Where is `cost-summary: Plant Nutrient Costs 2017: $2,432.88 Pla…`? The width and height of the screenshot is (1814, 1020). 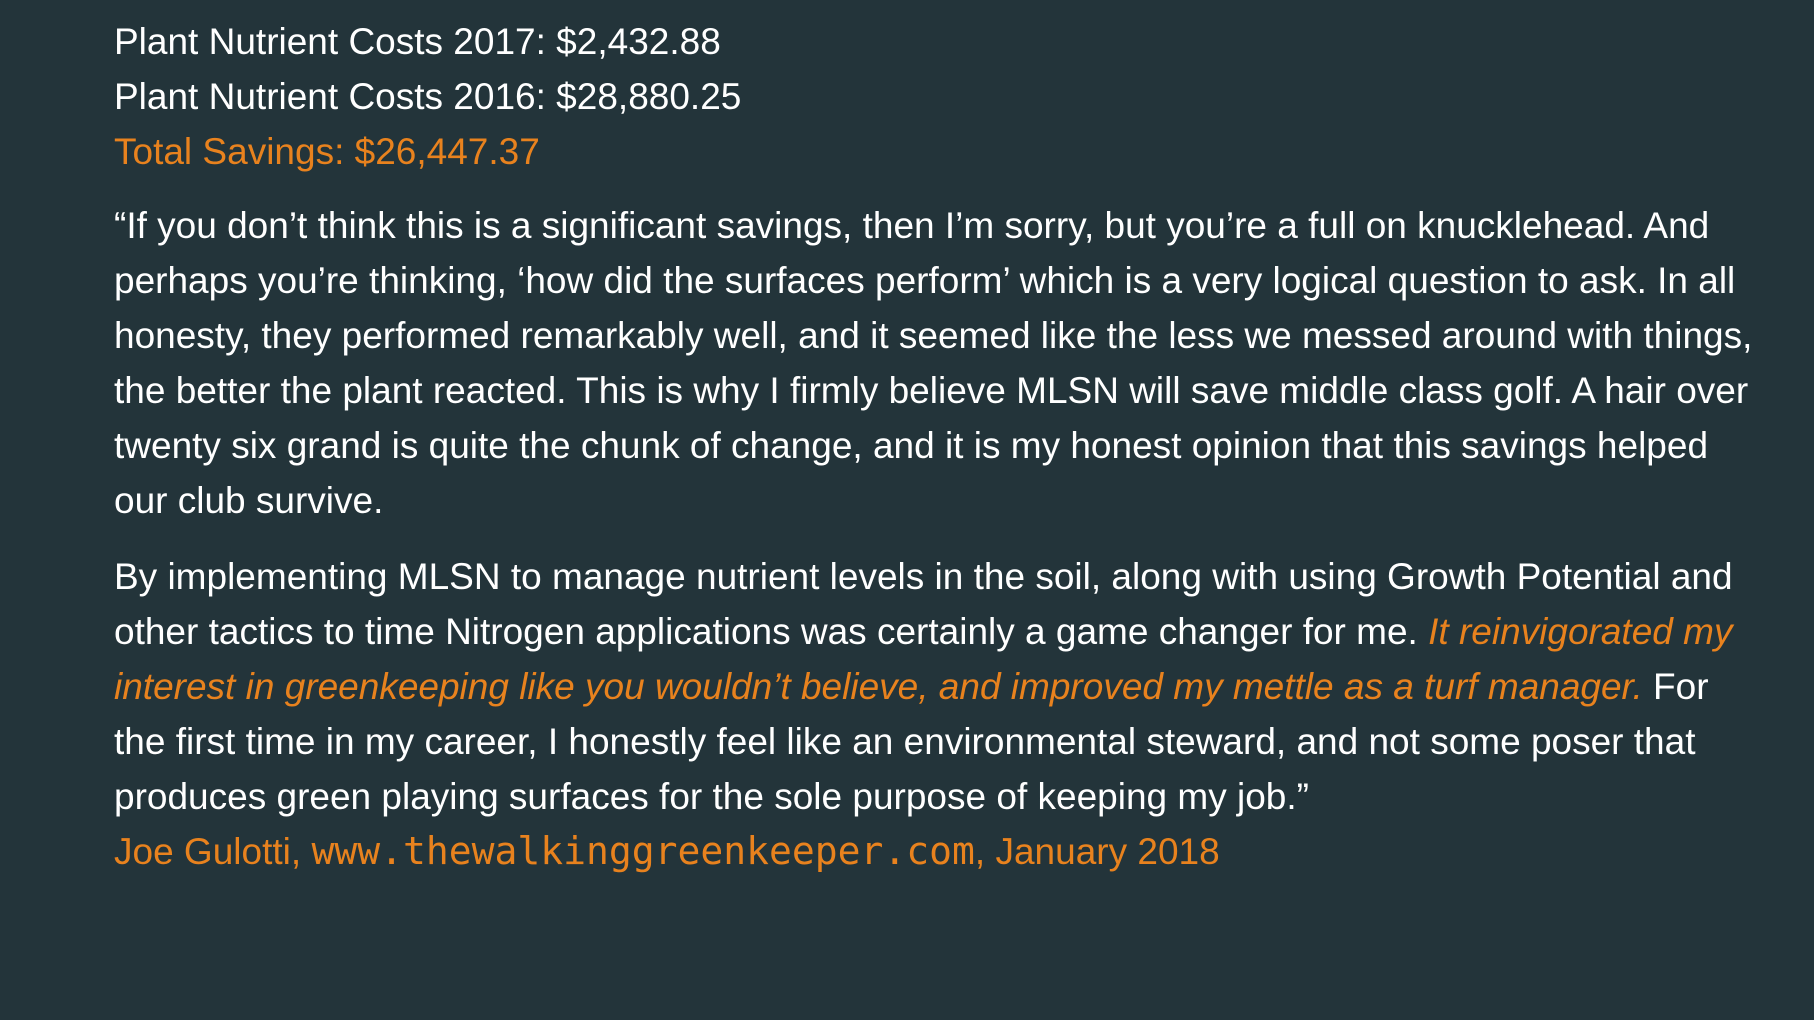 cost-summary: Plant Nutrient Costs 2017: $2,432.88 Pla… is located at coordinates (934, 96).